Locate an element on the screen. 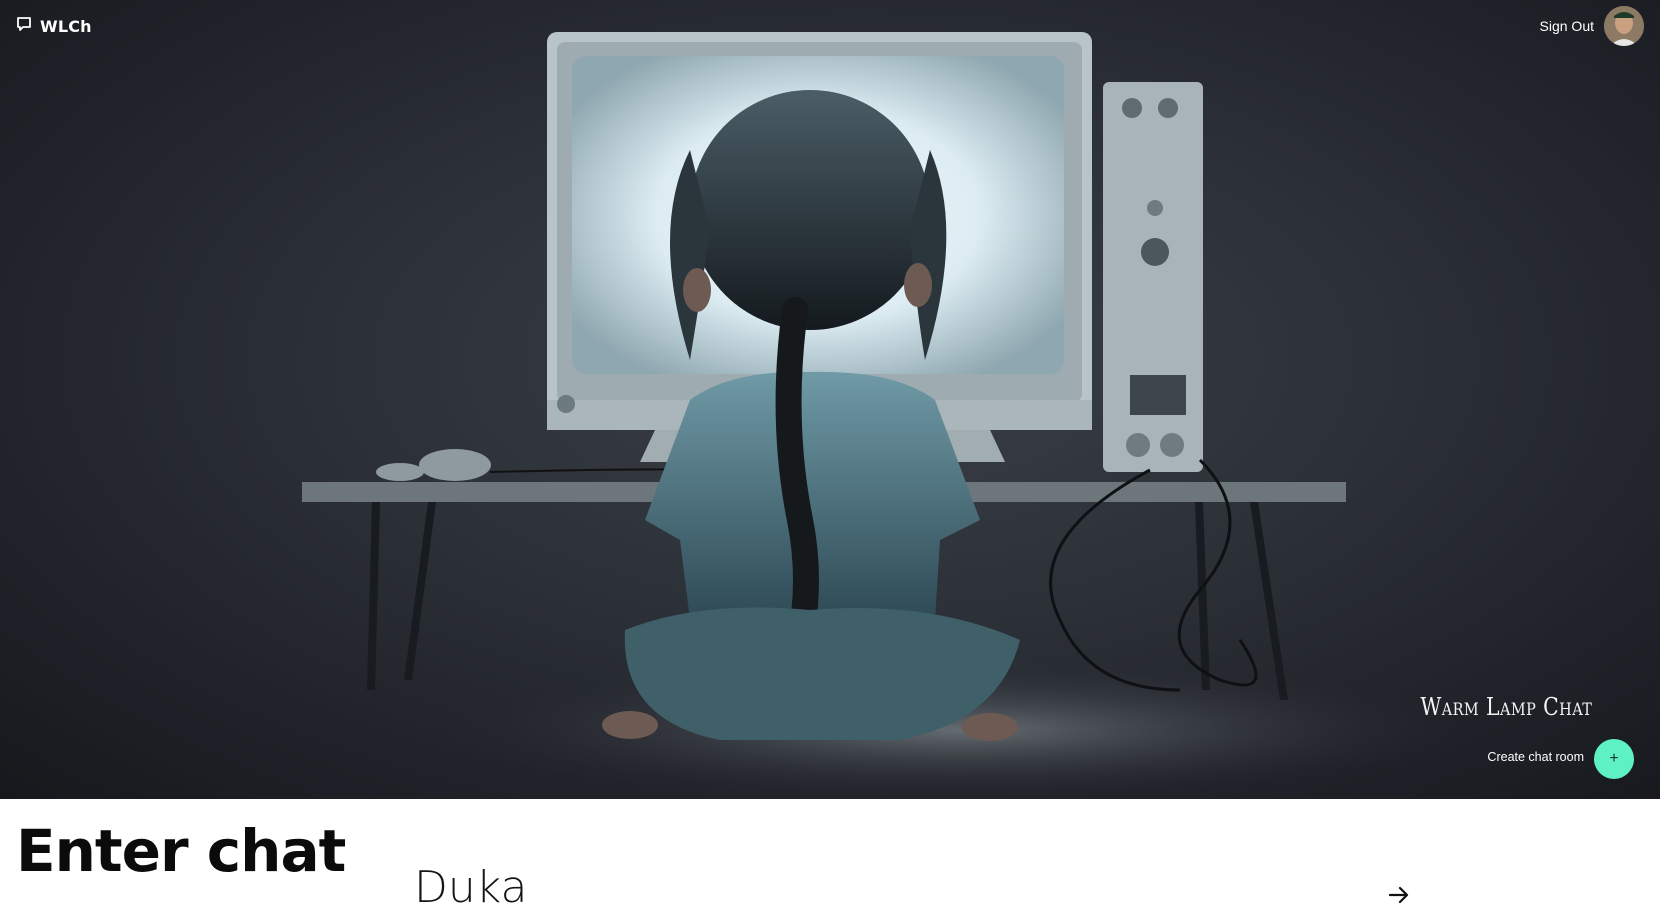 This screenshot has width=1660, height=913. create-chat-room-button: + is located at coordinates (1614, 759).